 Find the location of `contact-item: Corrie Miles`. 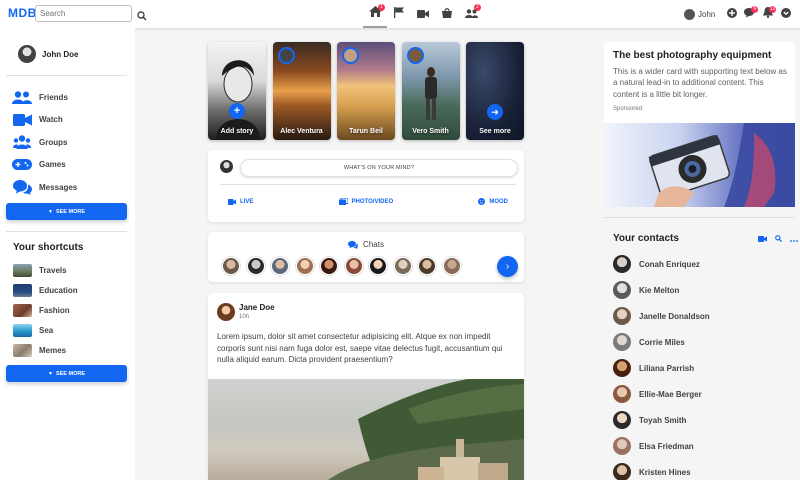

contact-item: Corrie Miles is located at coordinates (661, 342).